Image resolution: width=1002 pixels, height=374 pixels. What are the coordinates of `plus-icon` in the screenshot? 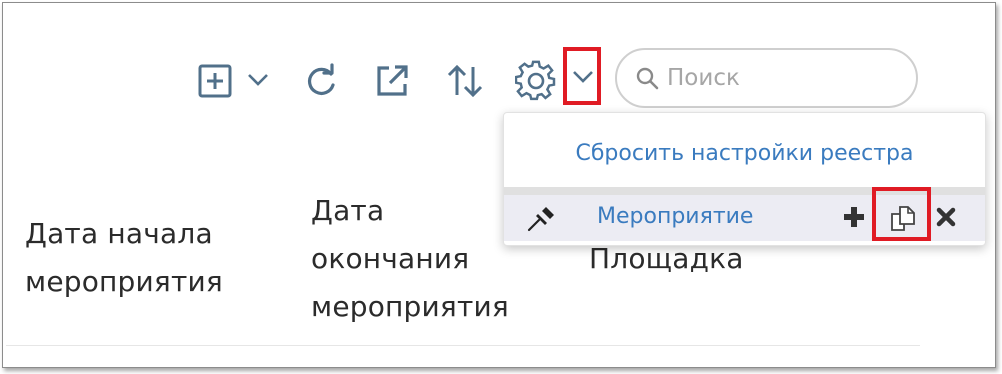 It's located at (854, 217).